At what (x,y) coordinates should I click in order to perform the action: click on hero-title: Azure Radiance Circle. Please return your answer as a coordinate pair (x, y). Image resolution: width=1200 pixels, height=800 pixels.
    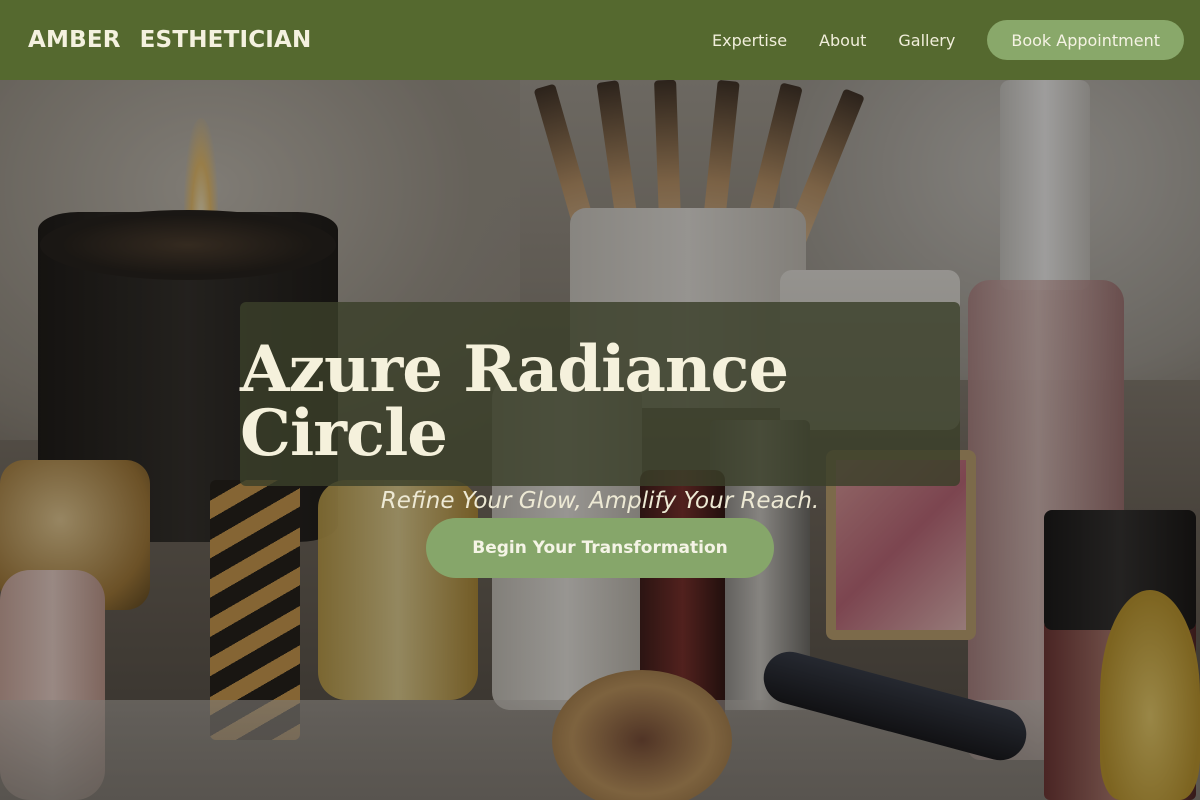
    Looking at the image, I should click on (514, 401).